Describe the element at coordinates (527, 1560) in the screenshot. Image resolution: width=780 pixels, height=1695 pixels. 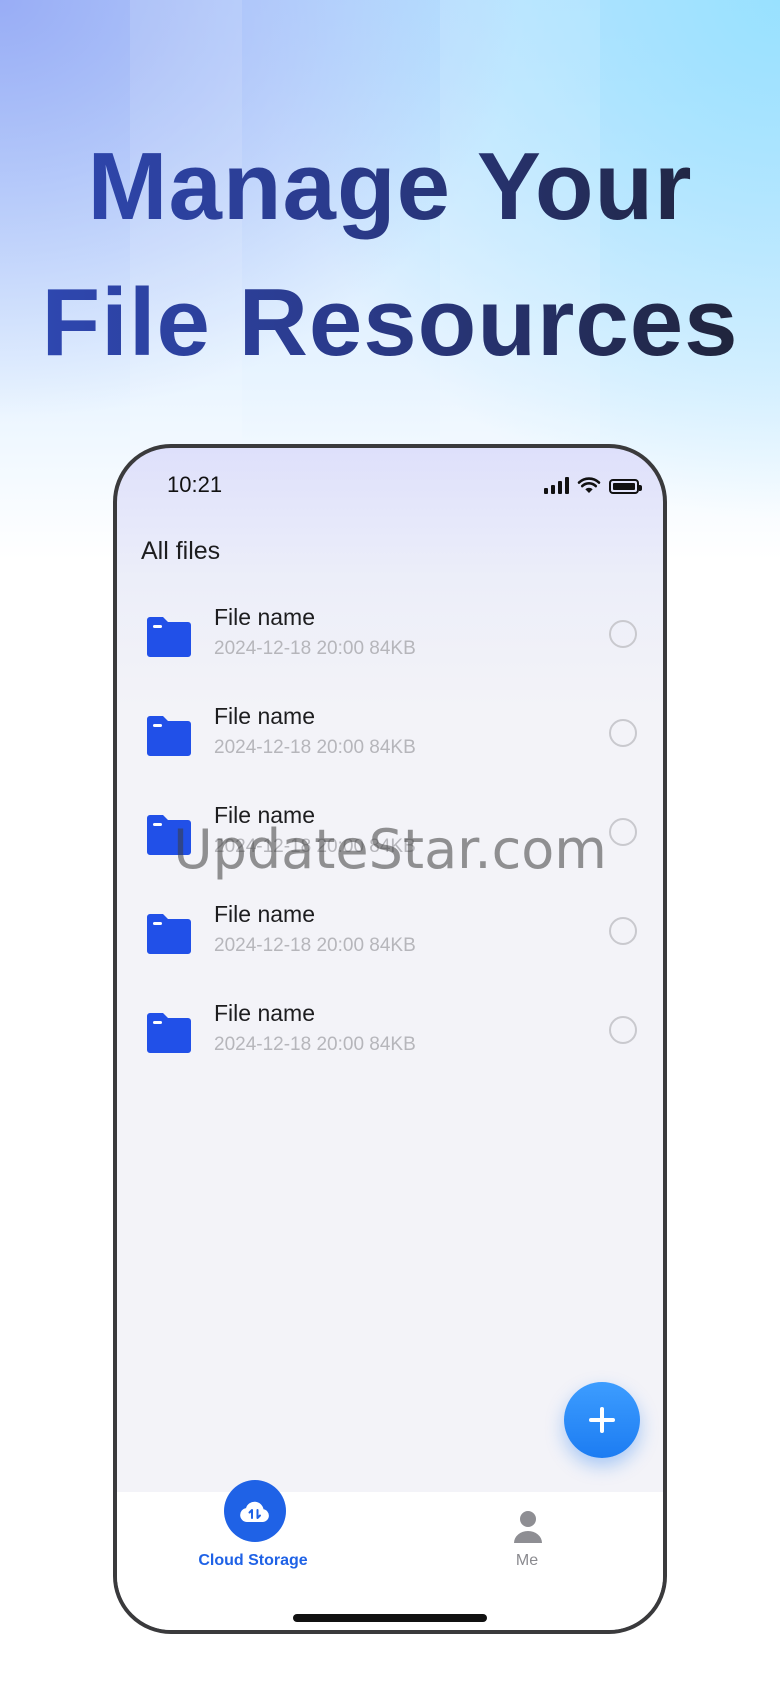
I see `tab-label-me: Me` at that location.